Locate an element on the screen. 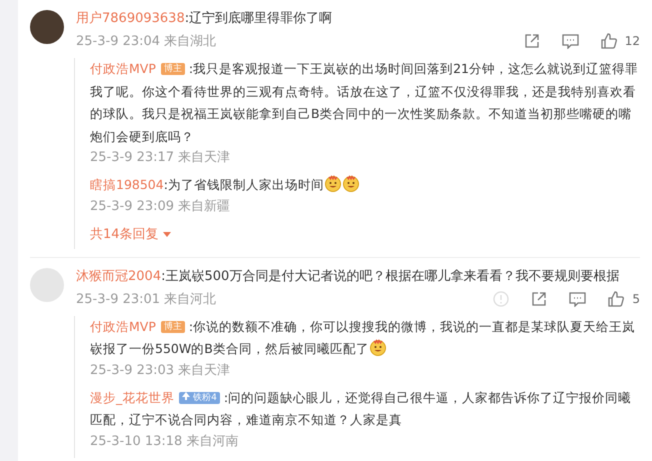 The image size is (652, 461). comment-timestamp: 25-3-9 23:04 来自湖北 is located at coordinates (146, 41).